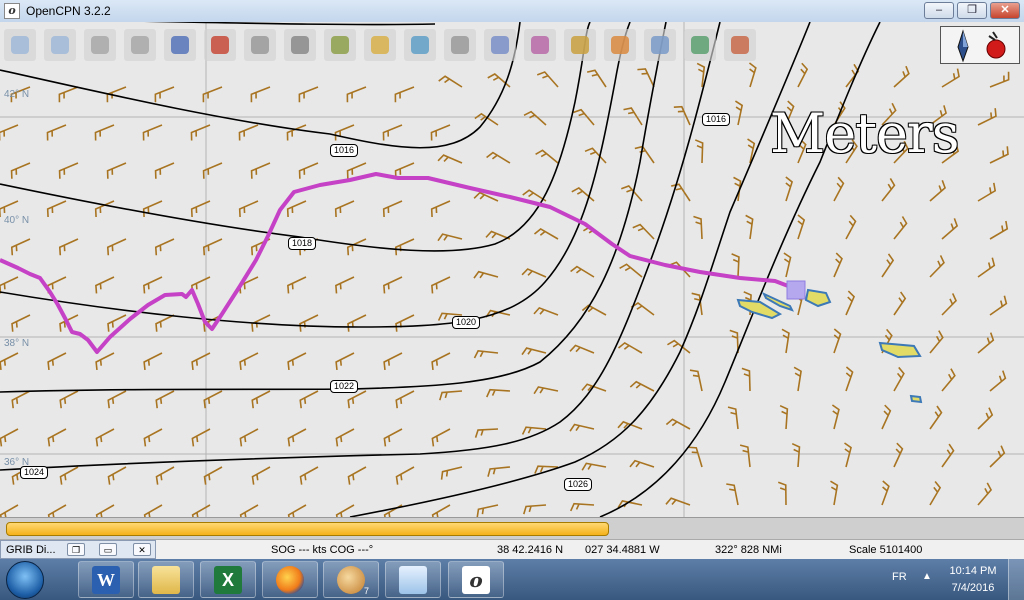 This screenshot has width=1024, height=600. What do you see at coordinates (220, 45) in the screenshot?
I see `ship-icon` at bounding box center [220, 45].